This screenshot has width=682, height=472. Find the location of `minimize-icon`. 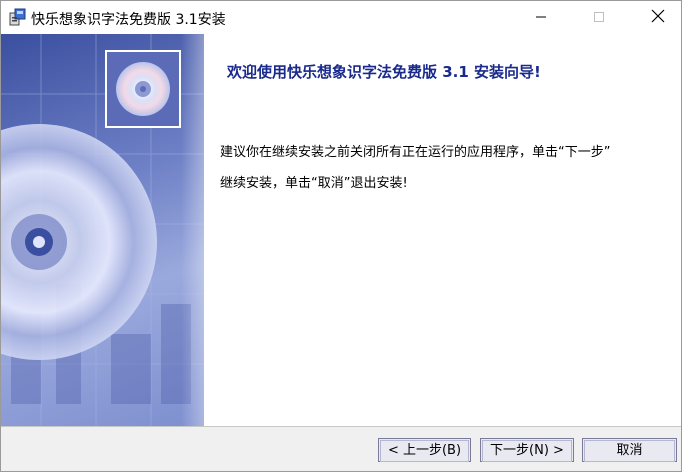

minimize-icon is located at coordinates (541, 17).